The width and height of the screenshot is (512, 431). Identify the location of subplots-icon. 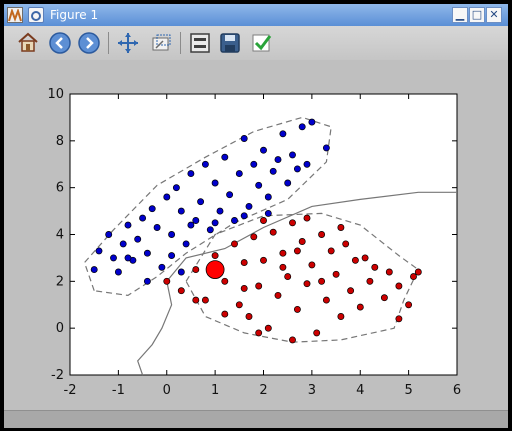
(200, 43).